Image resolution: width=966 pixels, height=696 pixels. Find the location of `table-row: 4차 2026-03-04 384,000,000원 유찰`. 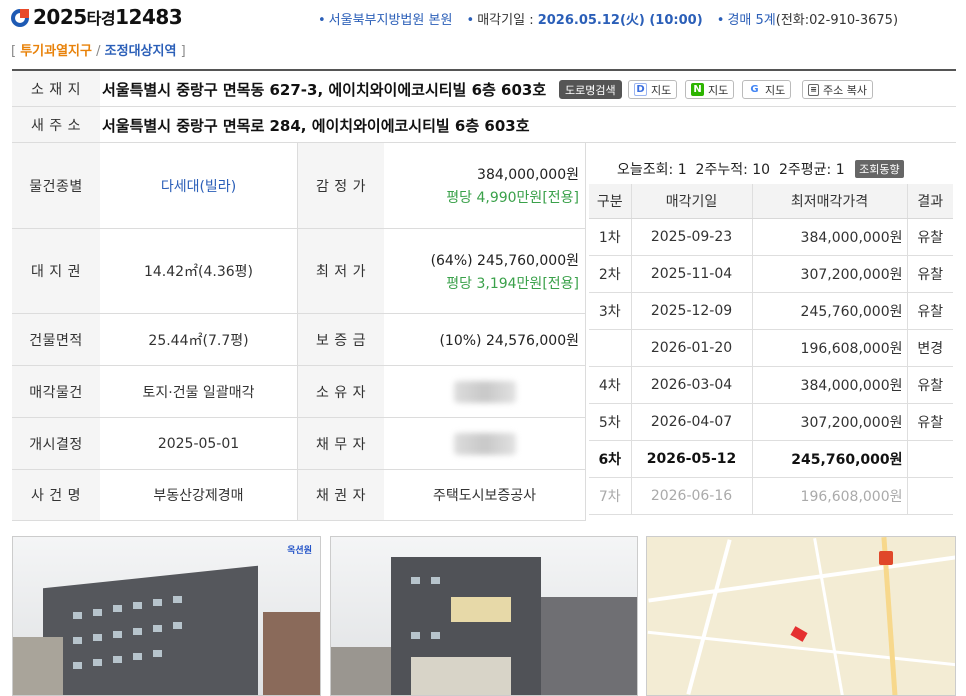

table-row: 4차 2026-03-04 384,000,000원 유찰 is located at coordinates (771, 385).